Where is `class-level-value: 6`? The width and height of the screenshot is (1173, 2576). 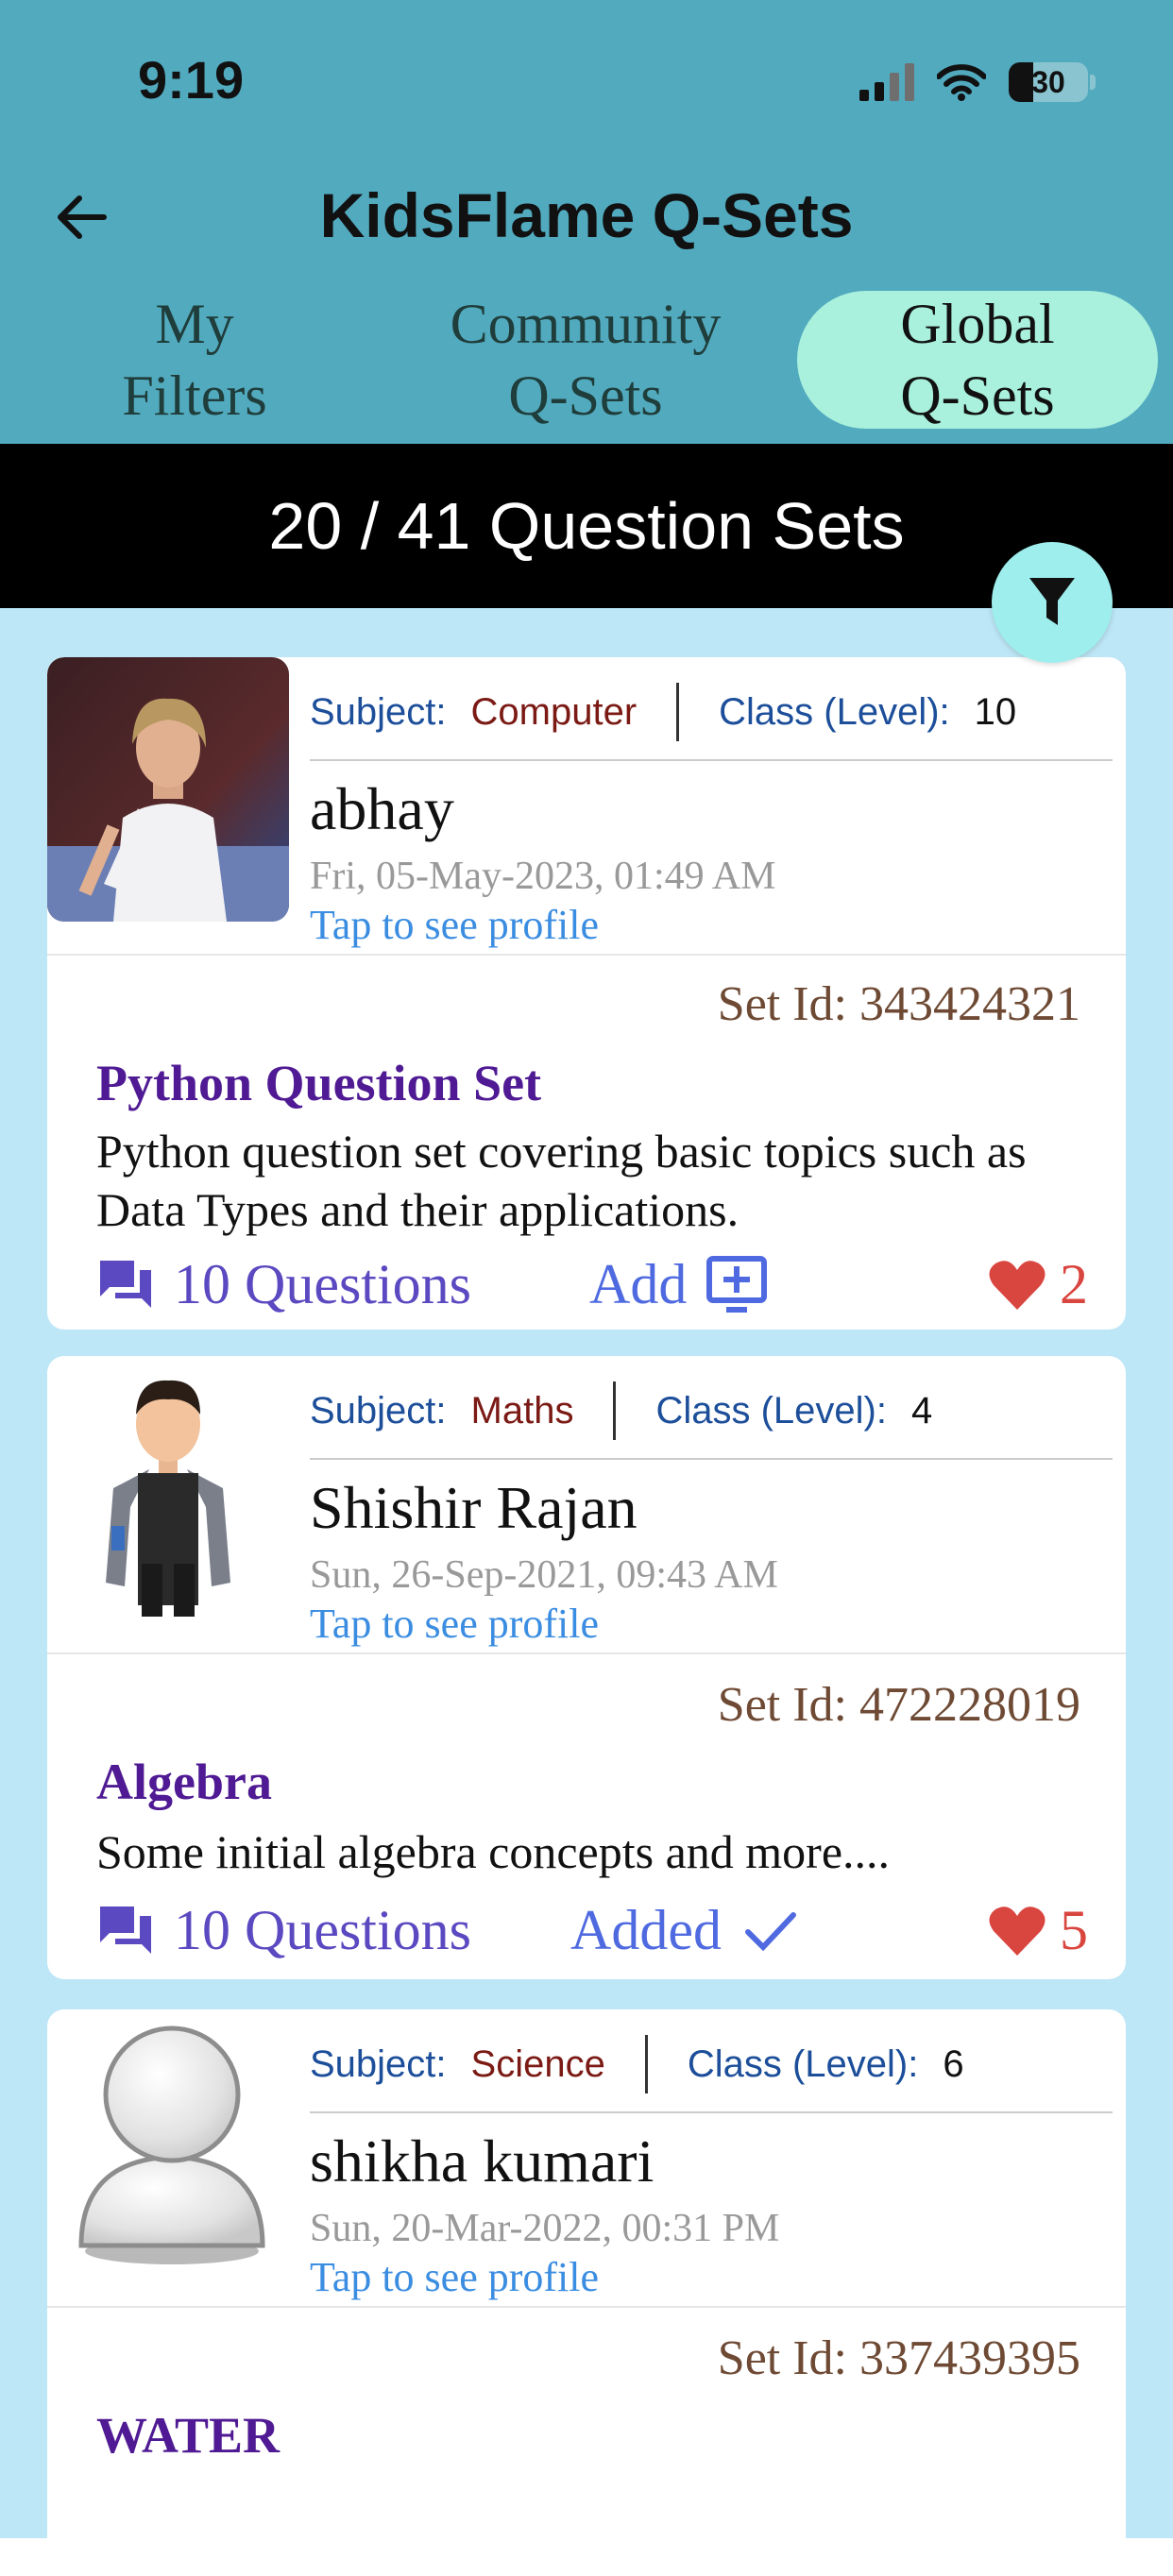 class-level-value: 6 is located at coordinates (953, 2063).